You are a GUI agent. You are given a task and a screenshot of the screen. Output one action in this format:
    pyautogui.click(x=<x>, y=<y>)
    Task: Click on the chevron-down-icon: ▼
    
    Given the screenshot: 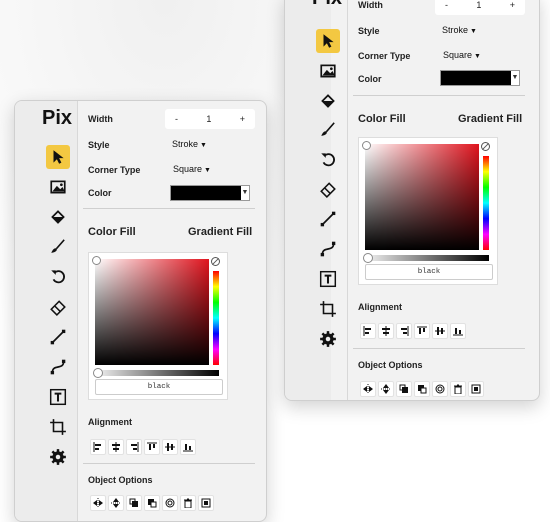 What is the action you would take?
    pyautogui.click(x=473, y=31)
    